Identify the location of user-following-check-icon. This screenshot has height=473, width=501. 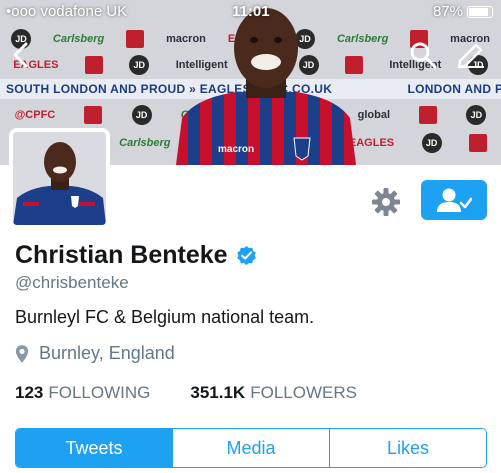
(454, 200).